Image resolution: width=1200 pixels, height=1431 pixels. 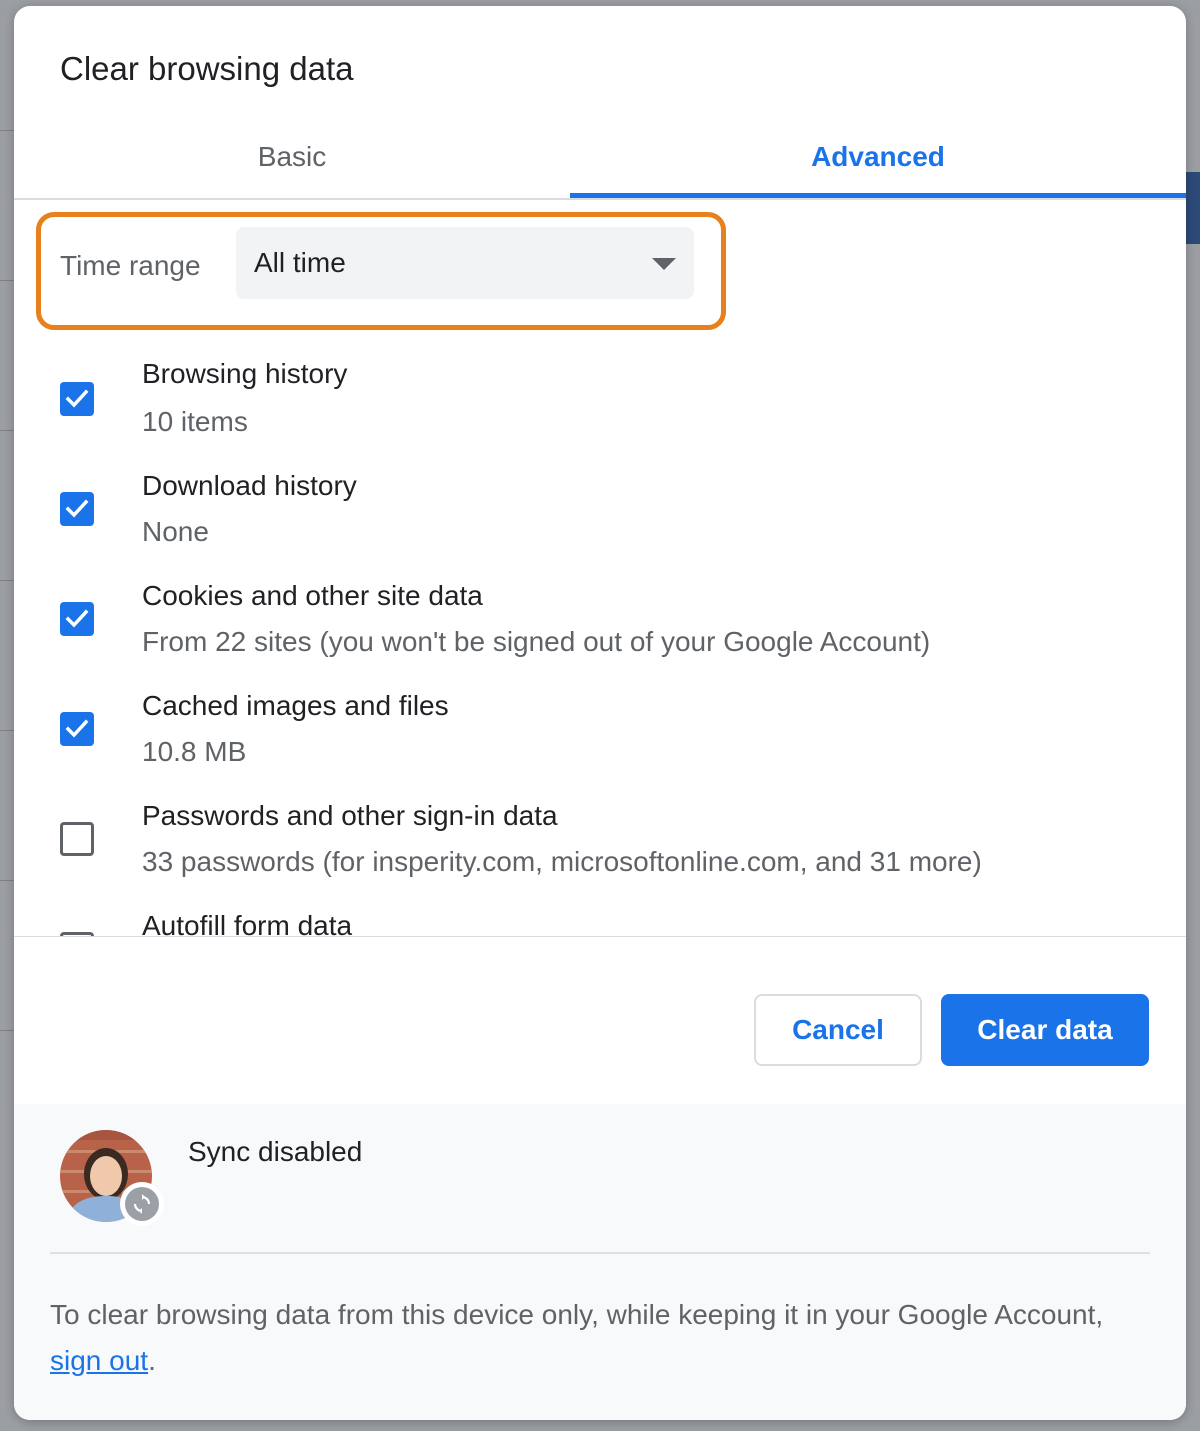 I want to click on cached-images-checkbox, so click(x=77, y=729).